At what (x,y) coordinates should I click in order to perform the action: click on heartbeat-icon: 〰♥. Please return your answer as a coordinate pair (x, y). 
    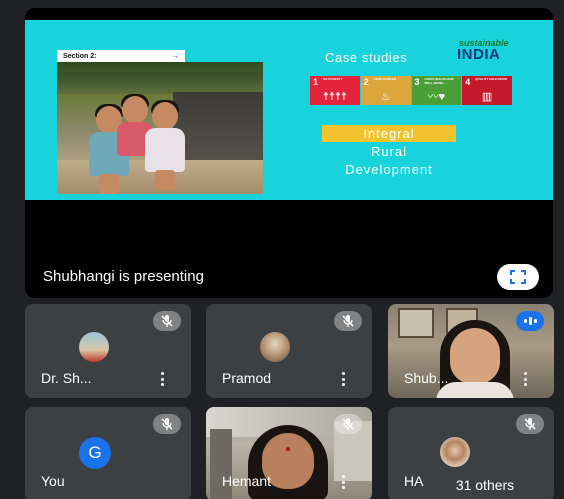
    Looking at the image, I should click on (436, 97).